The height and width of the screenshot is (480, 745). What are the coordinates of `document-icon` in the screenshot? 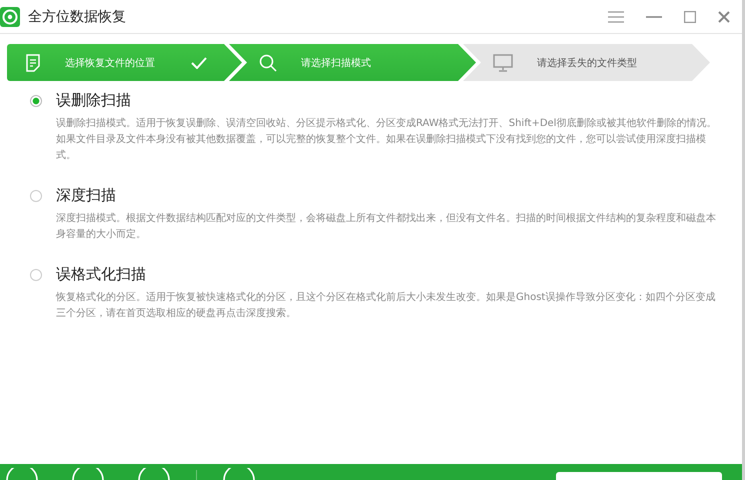 It's located at (33, 63).